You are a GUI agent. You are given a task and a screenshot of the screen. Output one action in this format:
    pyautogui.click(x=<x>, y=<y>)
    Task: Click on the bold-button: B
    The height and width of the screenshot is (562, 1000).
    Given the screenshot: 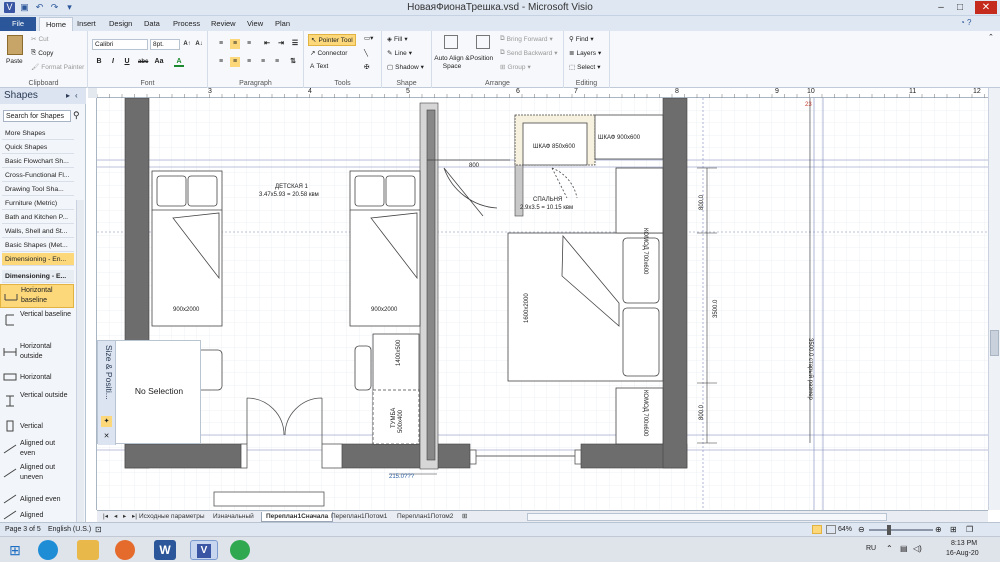 What is the action you would take?
    pyautogui.click(x=99, y=62)
    